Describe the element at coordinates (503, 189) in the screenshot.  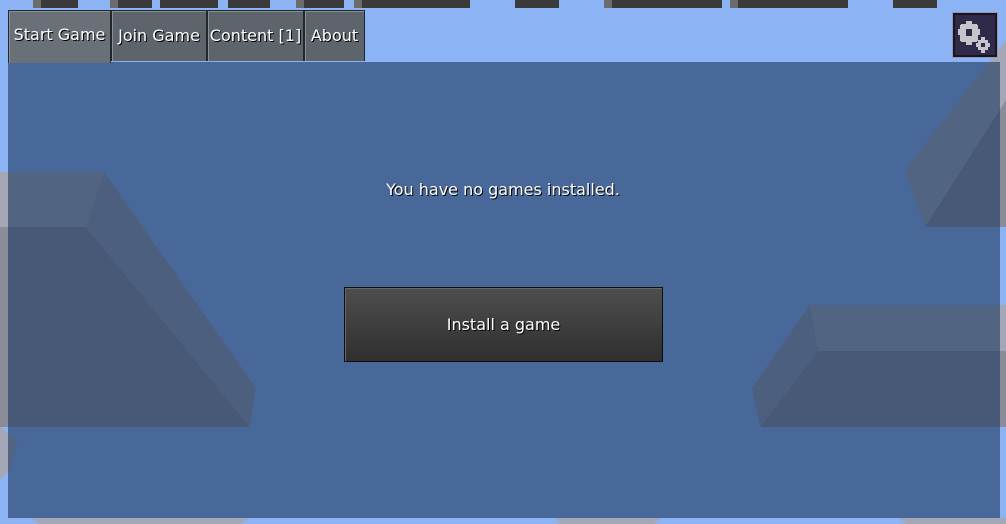
I see `no-games-message: You have no games installed.` at that location.